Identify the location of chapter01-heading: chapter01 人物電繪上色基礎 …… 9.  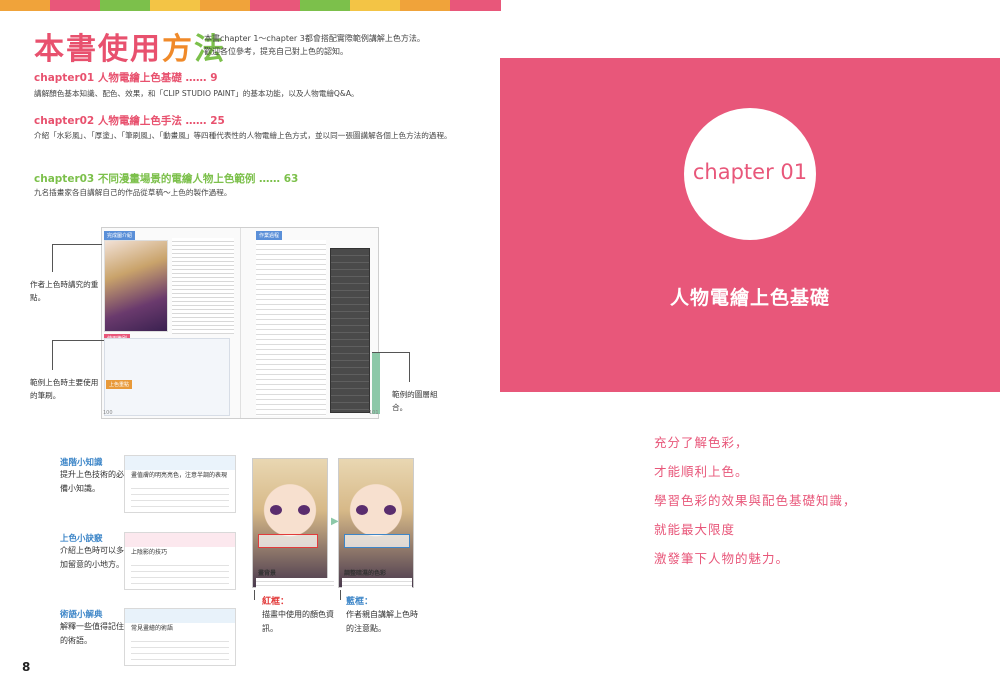
(126, 78).